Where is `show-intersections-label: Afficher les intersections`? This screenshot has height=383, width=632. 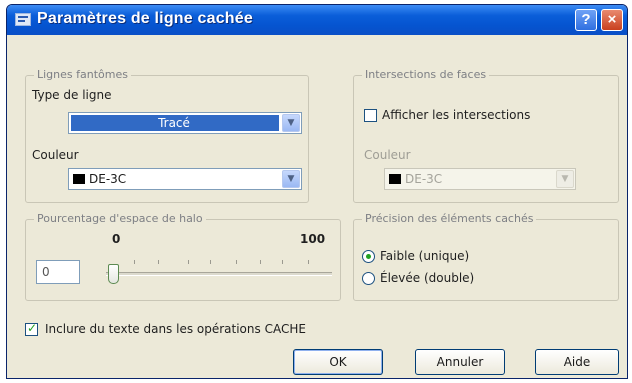
show-intersections-label: Afficher les intersections is located at coordinates (456, 115).